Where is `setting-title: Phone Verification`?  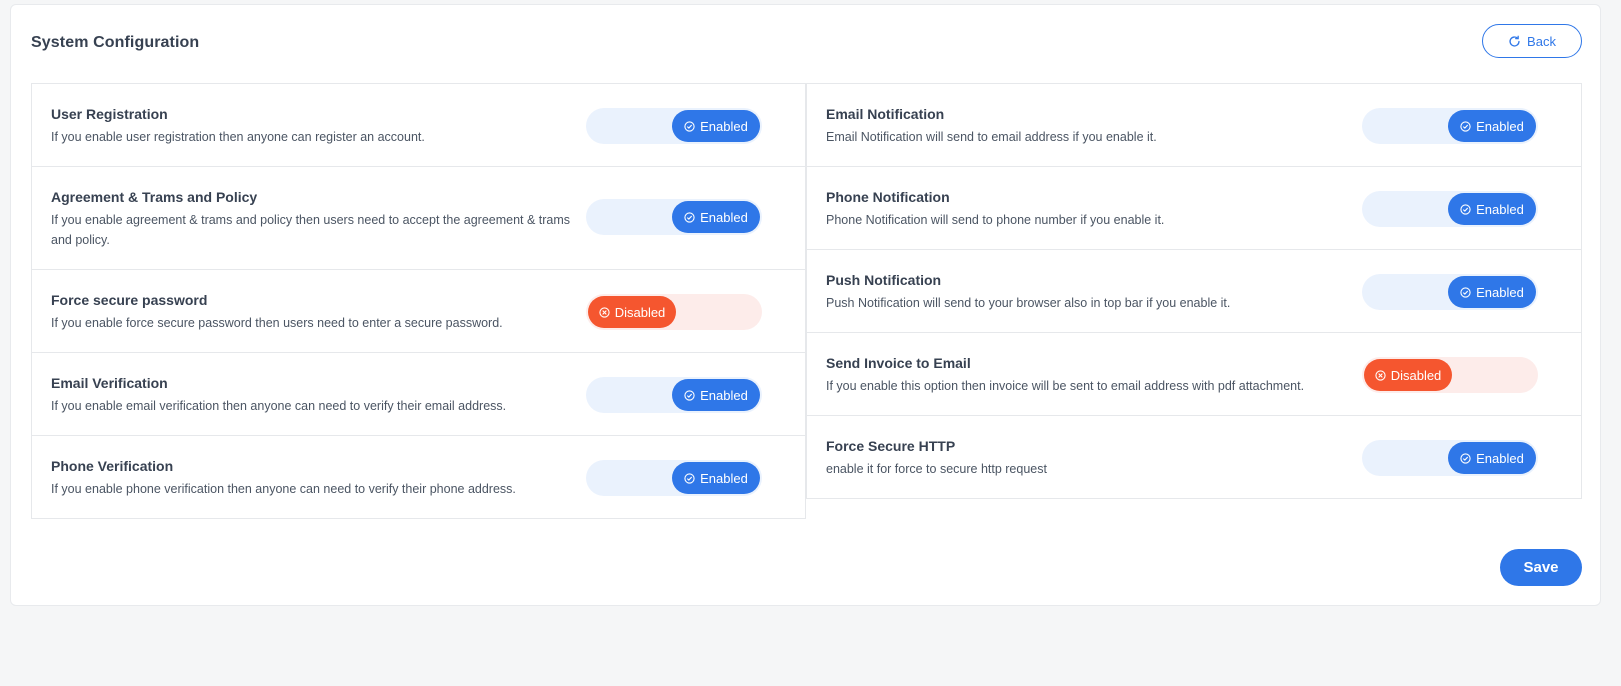 setting-title: Phone Verification is located at coordinates (112, 466).